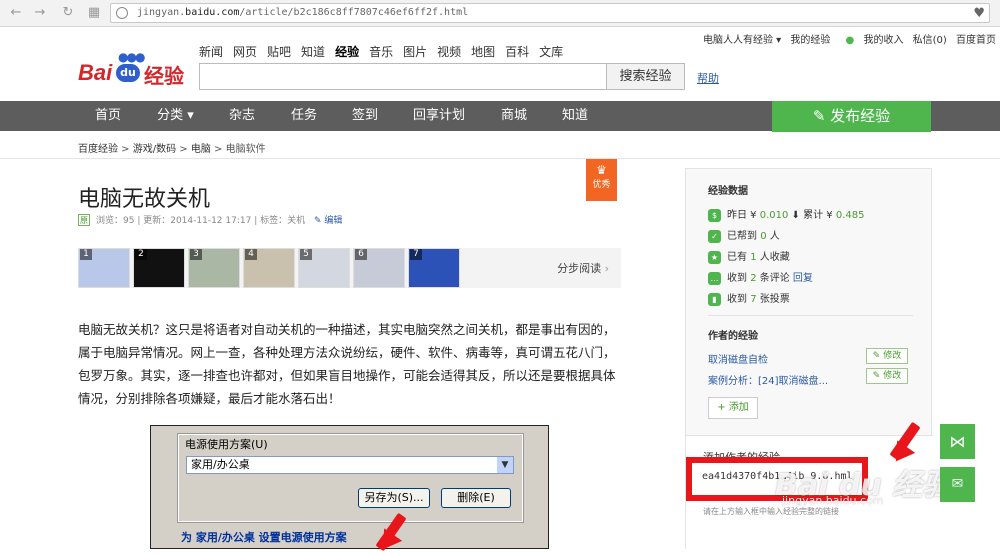 Image resolution: width=1000 pixels, height=556 pixels. Describe the element at coordinates (708, 78) in the screenshot. I see `help-link: 帮助` at that location.